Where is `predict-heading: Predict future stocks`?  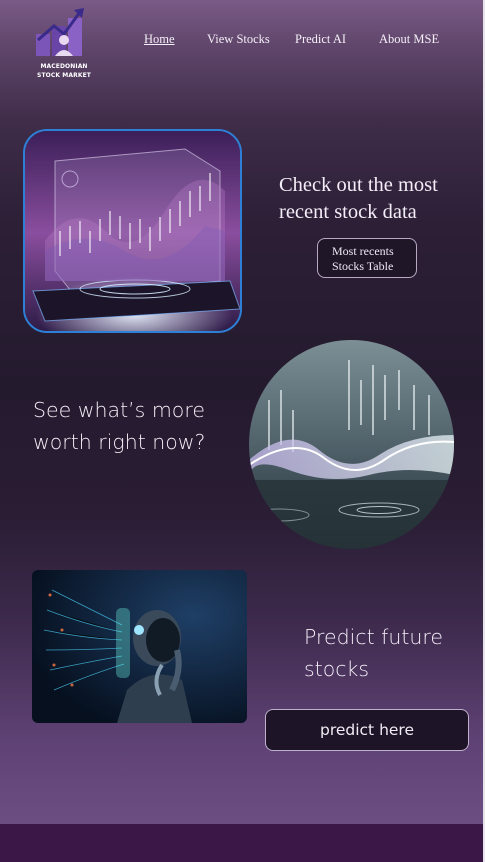 predict-heading: Predict future stocks is located at coordinates (373, 653).